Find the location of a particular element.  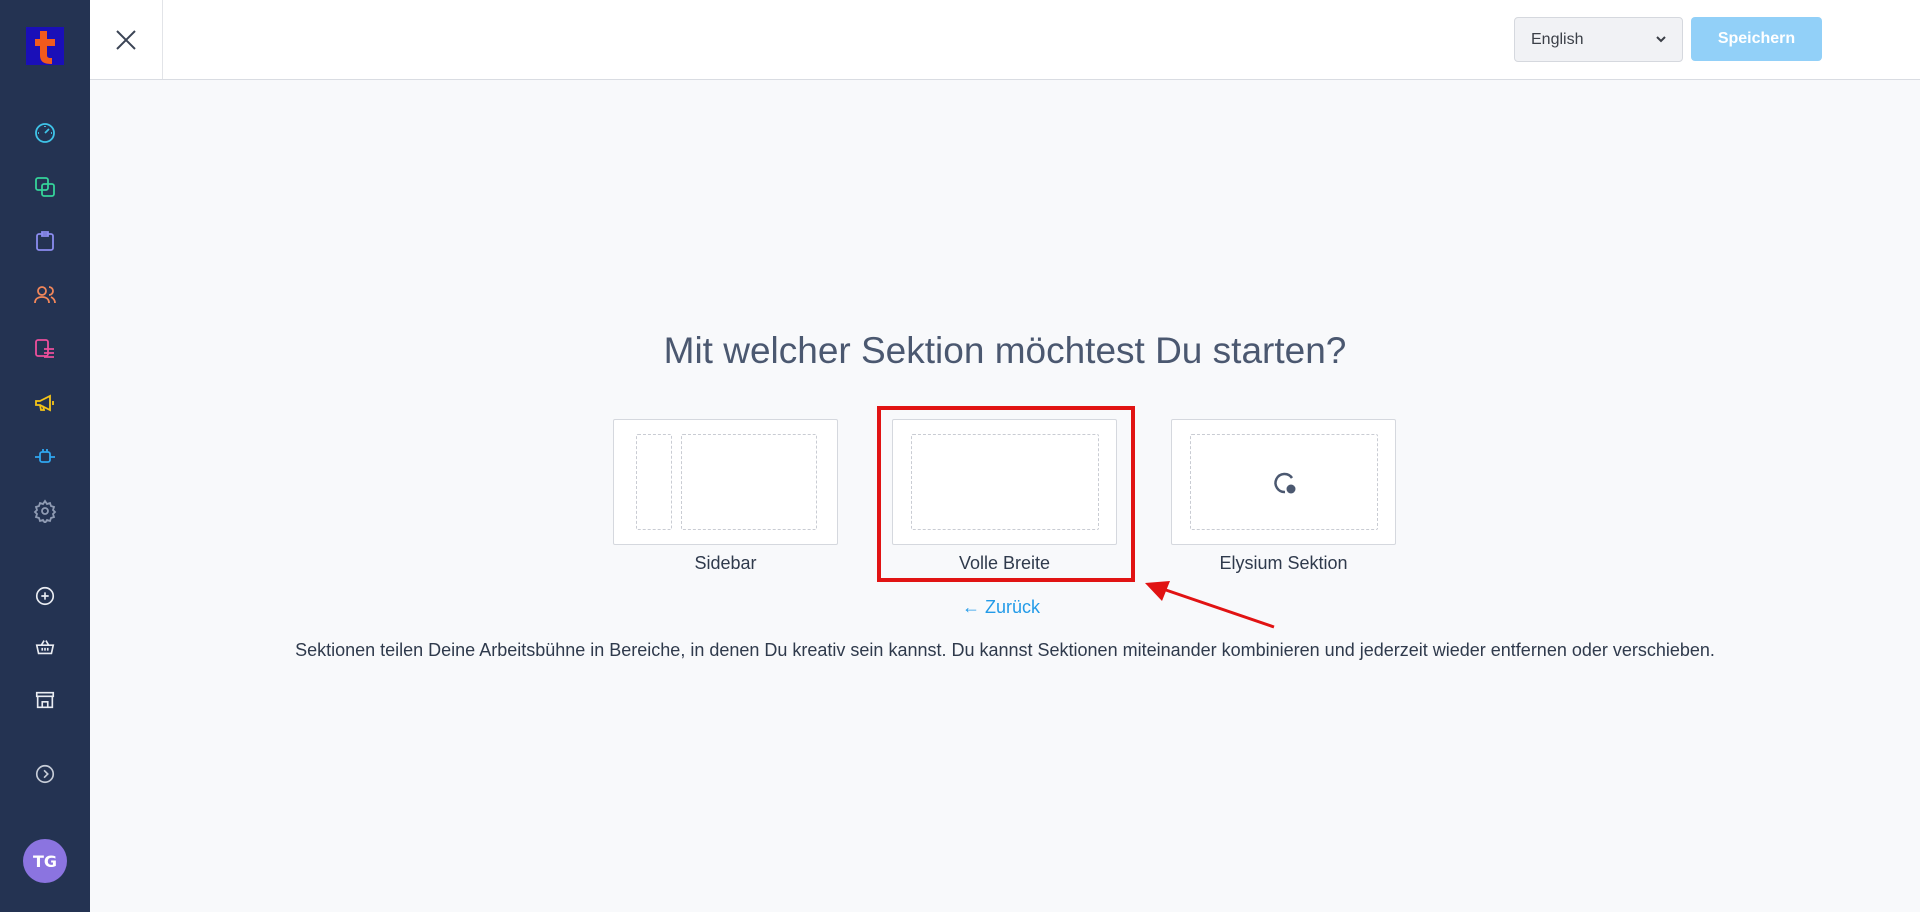

clipboard-icon is located at coordinates (45, 241).